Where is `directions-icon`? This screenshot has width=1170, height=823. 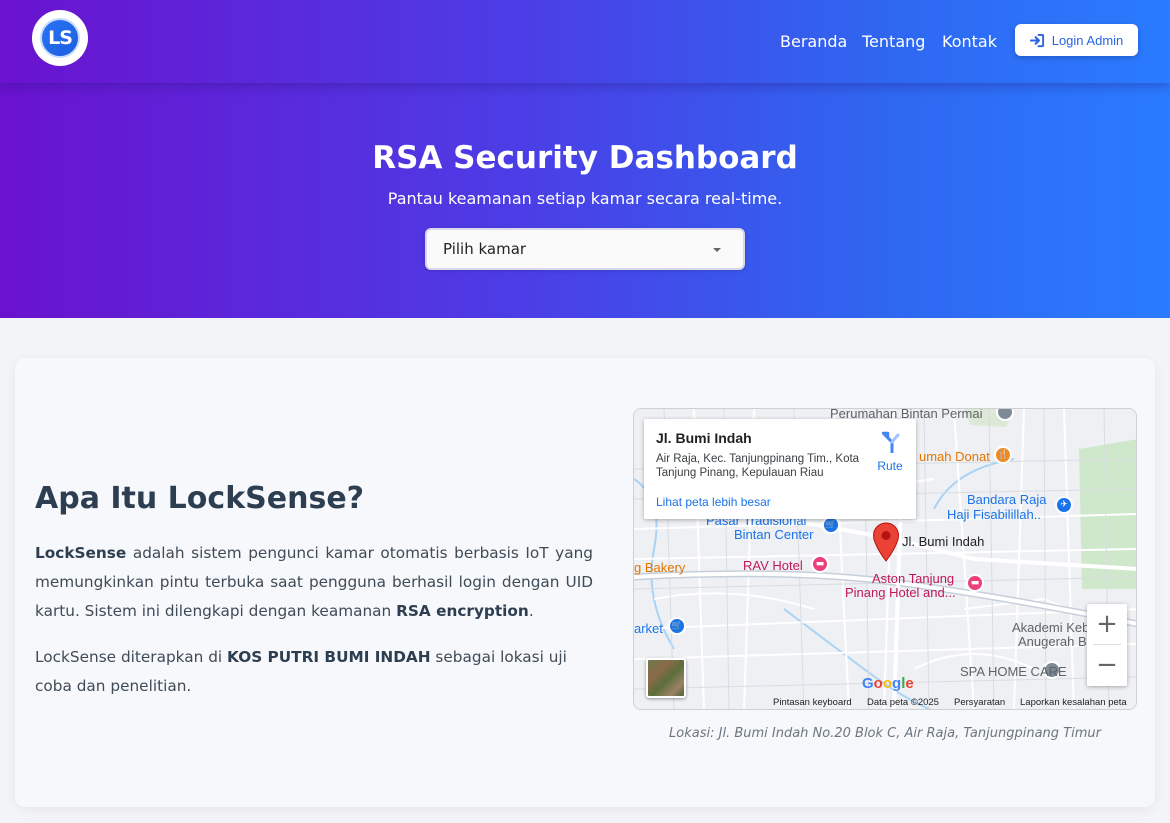
directions-icon is located at coordinates (890, 442).